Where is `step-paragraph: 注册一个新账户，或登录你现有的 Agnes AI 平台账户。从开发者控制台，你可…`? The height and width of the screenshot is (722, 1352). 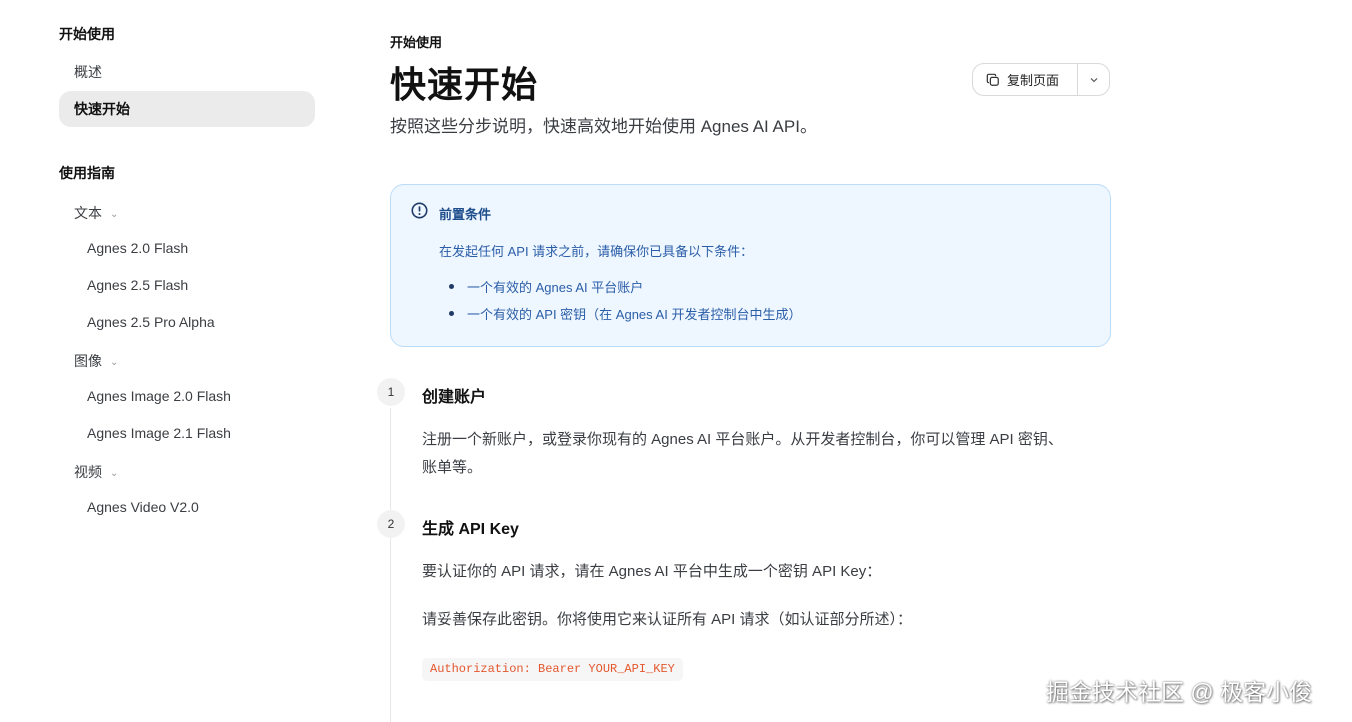 step-paragraph: 注册一个新账户，或登录你现有的 Agnes AI 平台账户。从开发者控制台，你可… is located at coordinates (742, 439).